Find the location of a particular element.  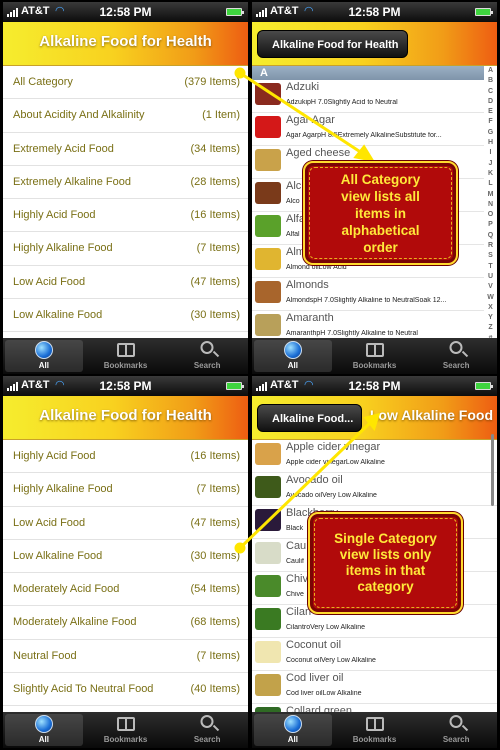

index-letter: E is located at coordinates (490, 112).